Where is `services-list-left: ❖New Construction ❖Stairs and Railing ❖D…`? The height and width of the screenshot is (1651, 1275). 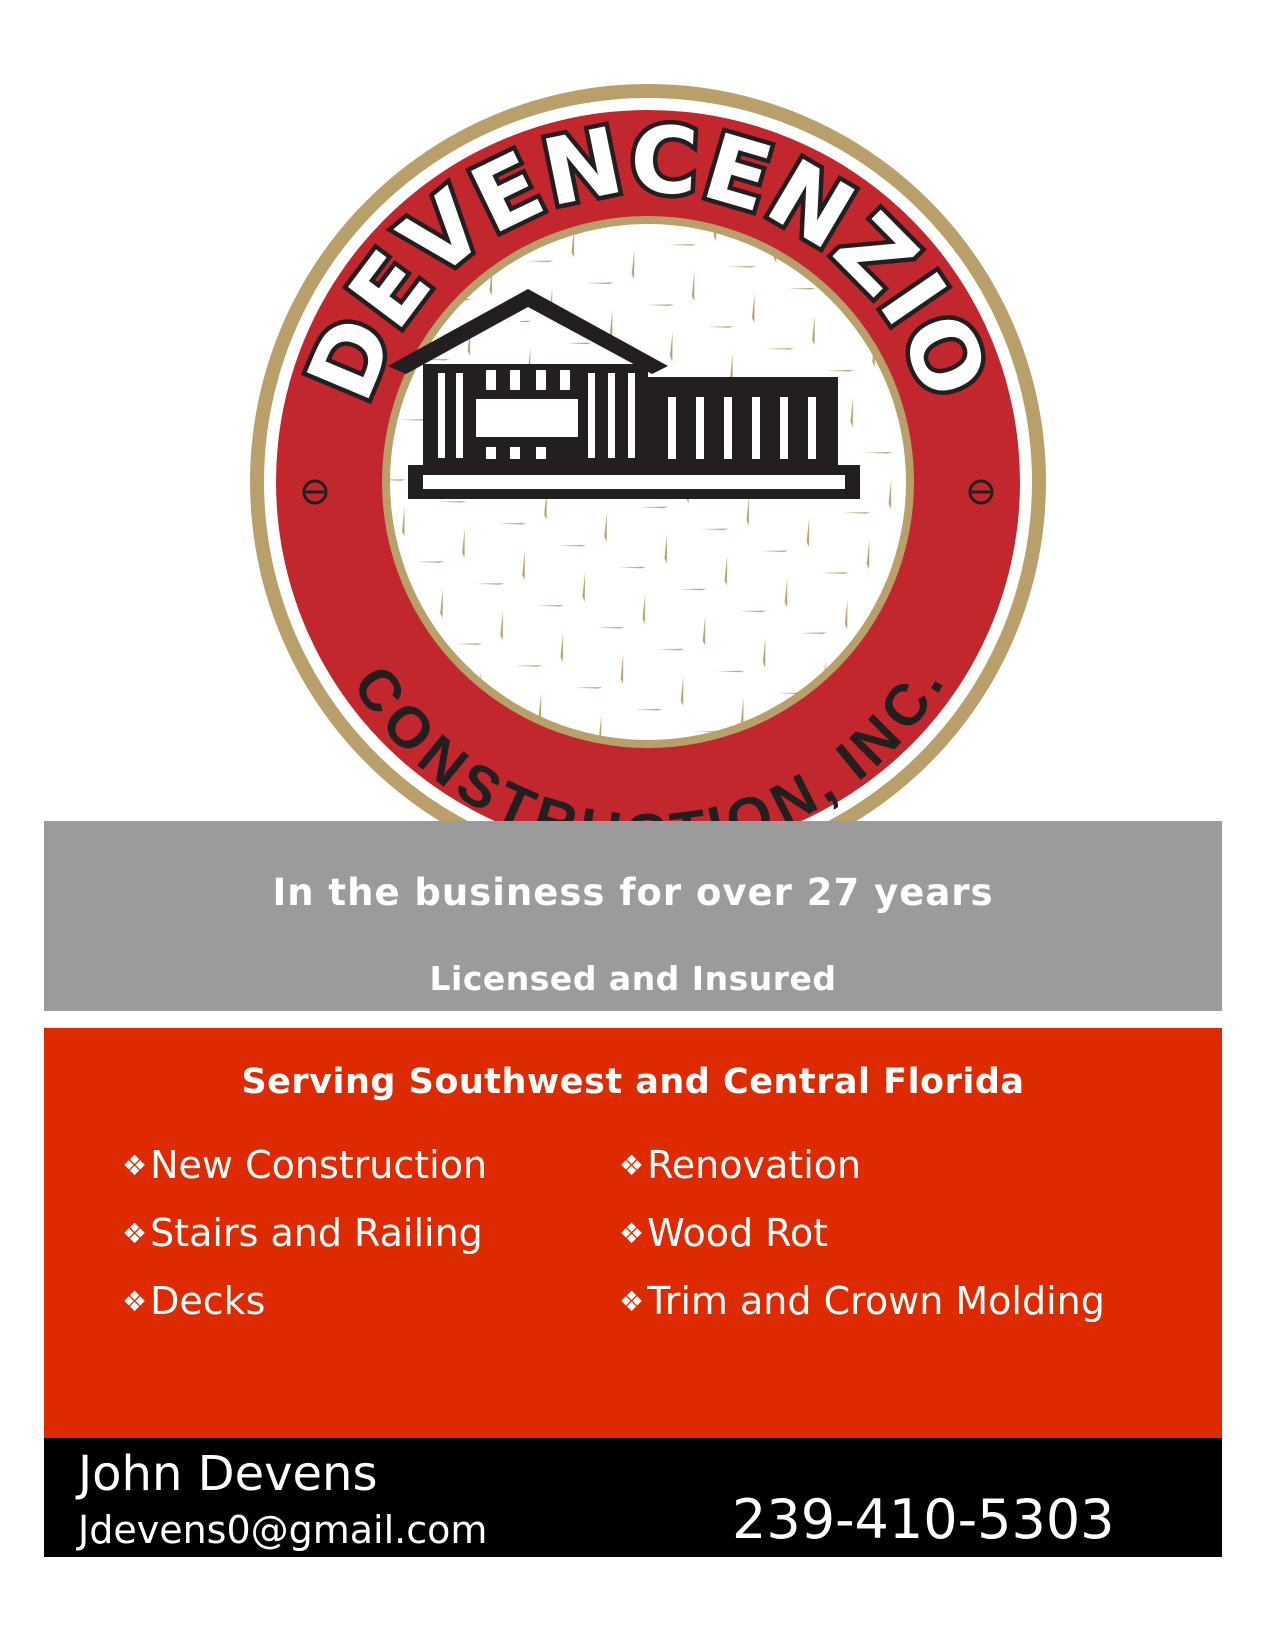
services-list-left: ❖New Construction ❖Stairs and Railing ❖D… is located at coordinates (304, 1248).